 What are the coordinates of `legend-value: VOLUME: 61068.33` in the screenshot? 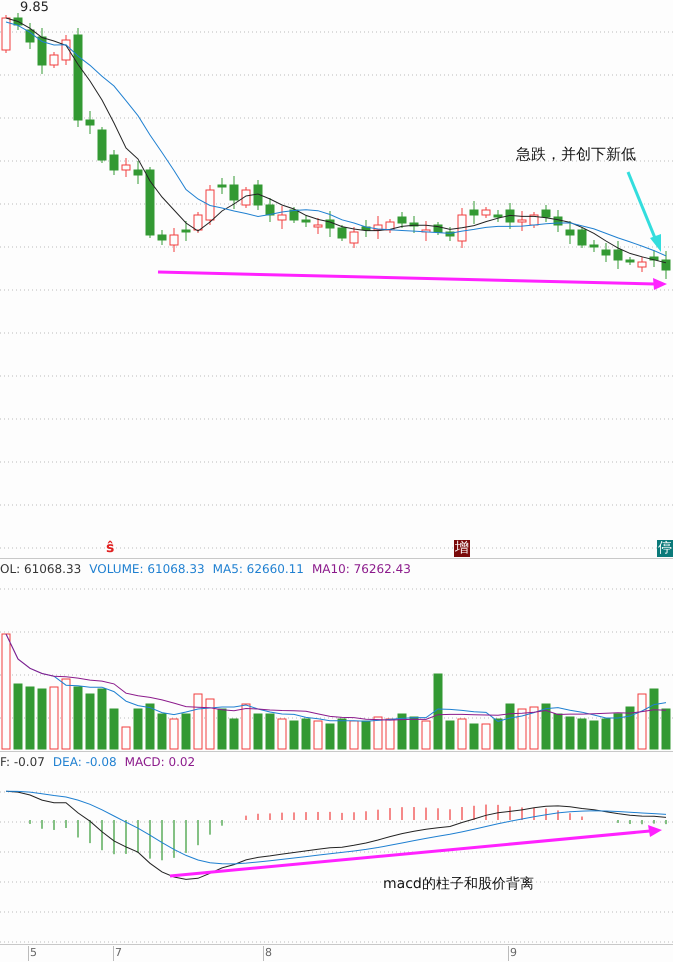 It's located at (147, 569).